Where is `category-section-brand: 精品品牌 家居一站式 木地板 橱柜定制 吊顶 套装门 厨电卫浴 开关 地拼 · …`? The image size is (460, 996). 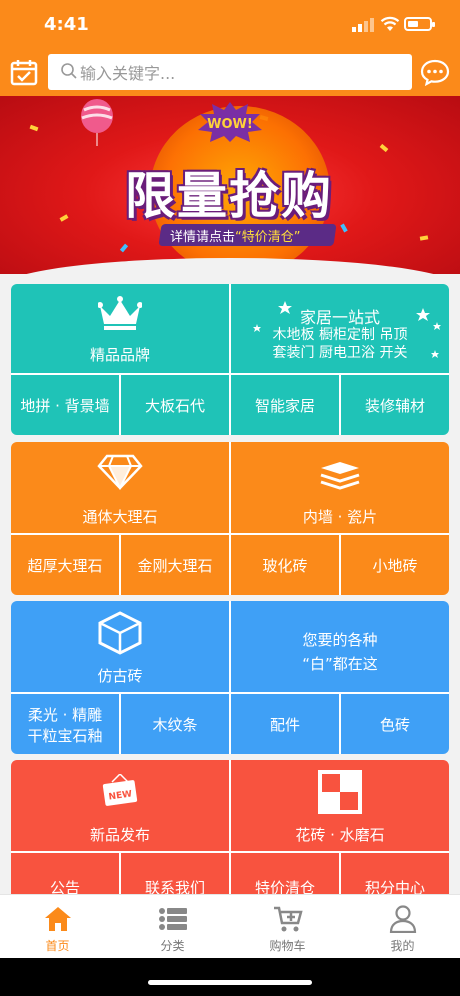 category-section-brand: 精品品牌 家居一站式 木地板 橱柜定制 吊顶 套装门 厨电卫浴 开关 地拼 · … is located at coordinates (230, 359).